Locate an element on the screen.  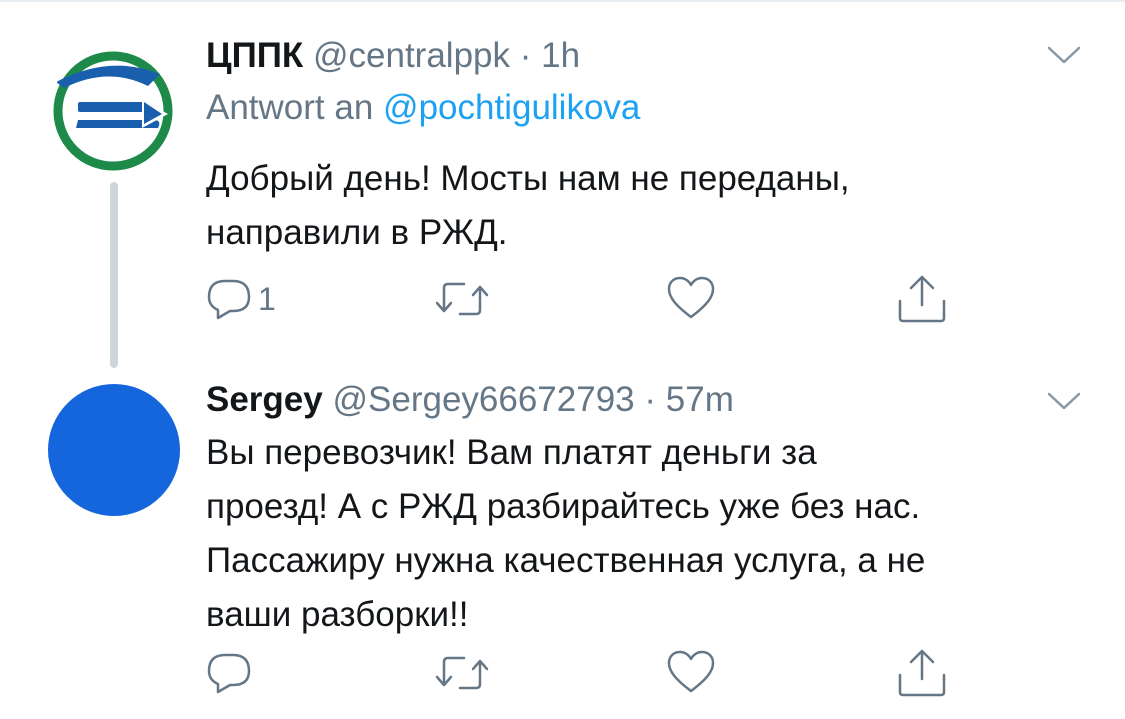
tweet-text-line: направили в РЖД. is located at coordinates (357, 232).